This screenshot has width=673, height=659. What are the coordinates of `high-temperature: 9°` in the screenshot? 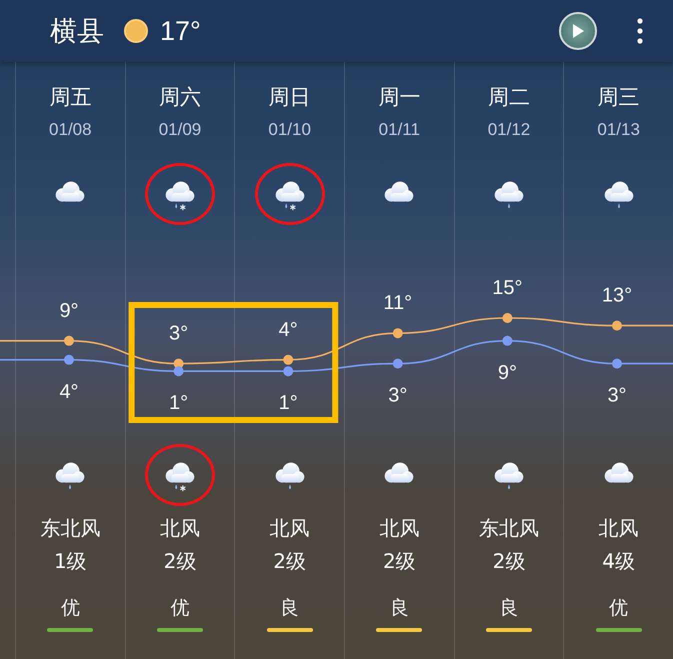 It's located at (69, 311).